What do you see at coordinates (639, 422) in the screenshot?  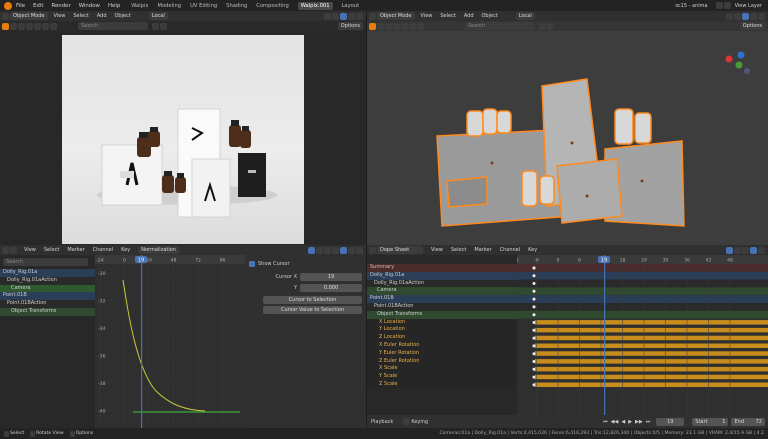 I see `next-key-icon: ▶▶` at bounding box center [639, 422].